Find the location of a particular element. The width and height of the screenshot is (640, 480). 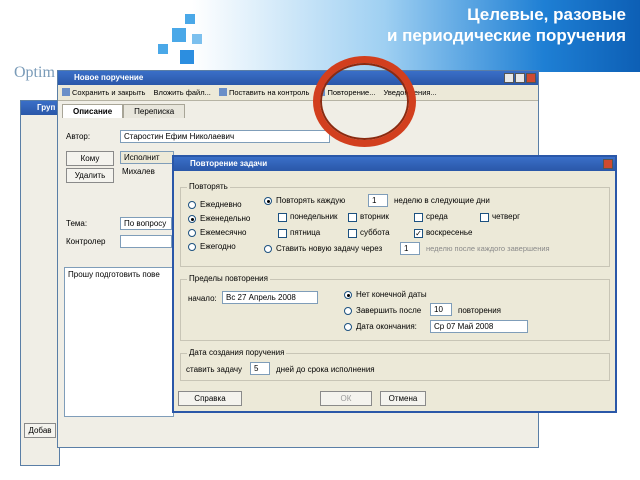

new-task-label: Ставить новую задачу через is located at coordinates (329, 248).